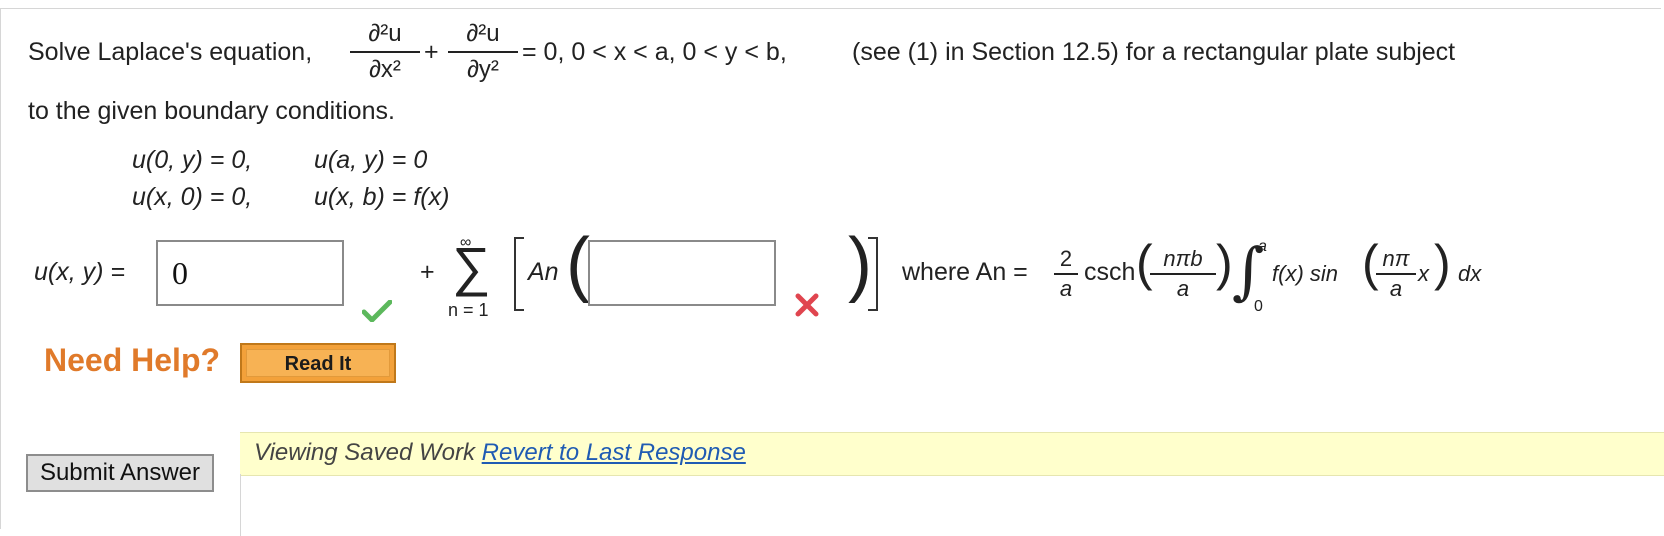  I want to click on plus-sign: +, so click(431, 52).